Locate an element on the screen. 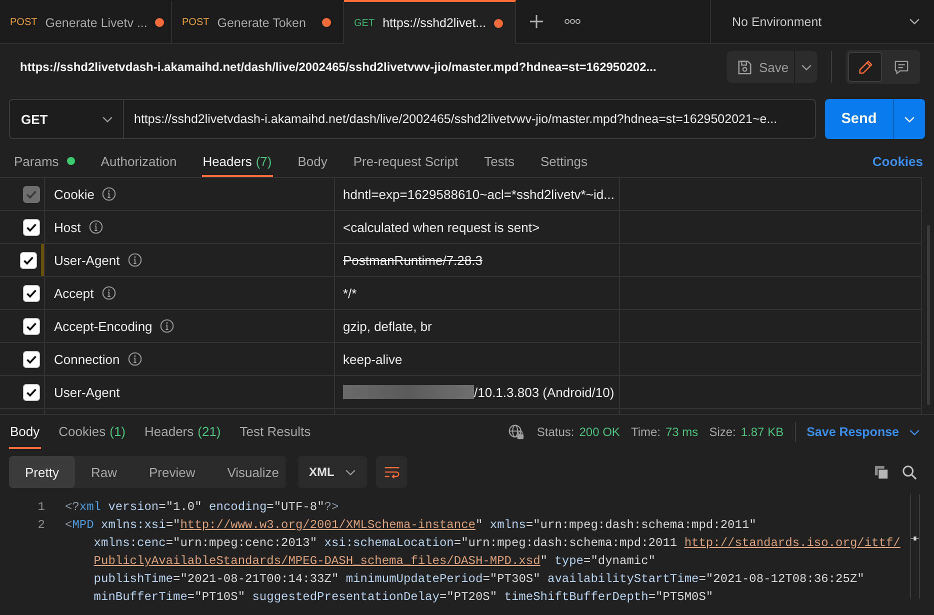 This screenshot has height=615, width=934. code-link: PubliclyAvailableStandards/MPEG-DASH_schema_files/DASH-MPD.xsd is located at coordinates (317, 561).